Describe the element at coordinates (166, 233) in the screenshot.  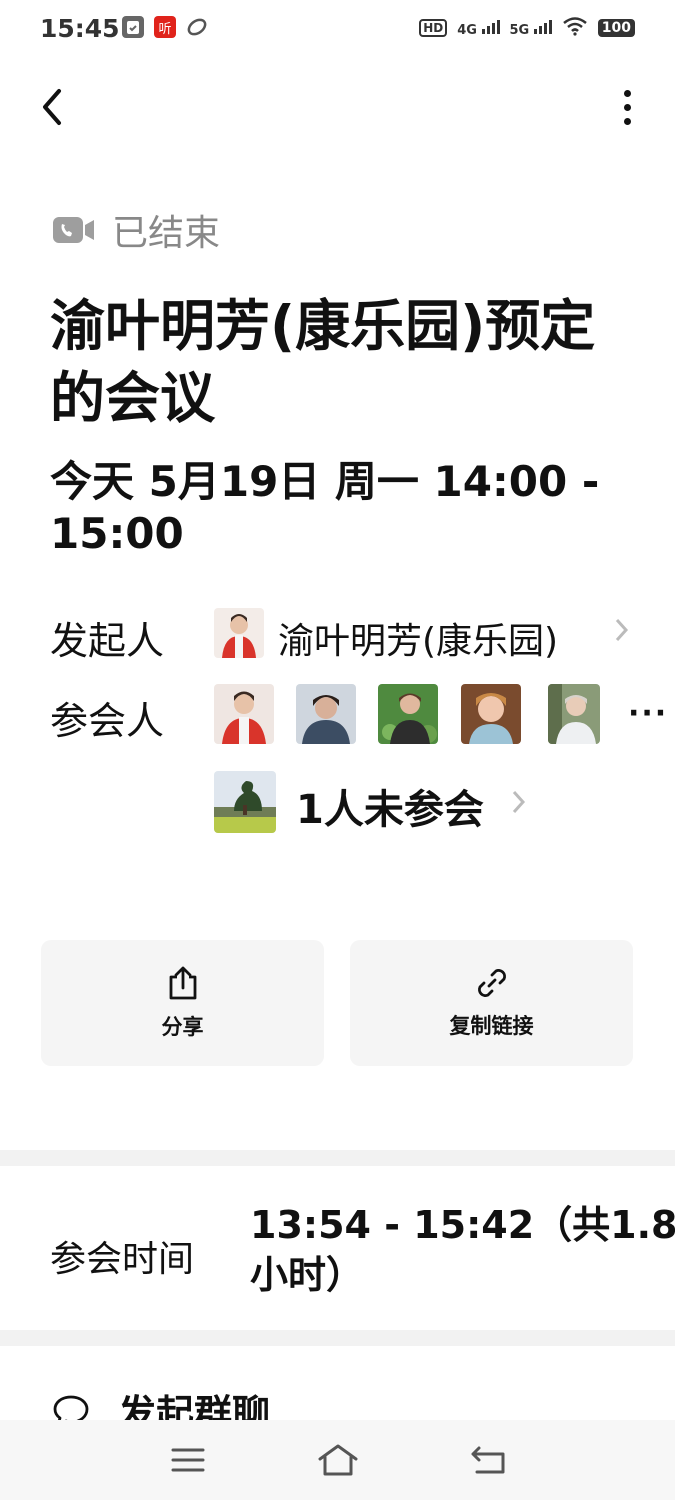
I see `meeting-status-text: 已结束` at that location.